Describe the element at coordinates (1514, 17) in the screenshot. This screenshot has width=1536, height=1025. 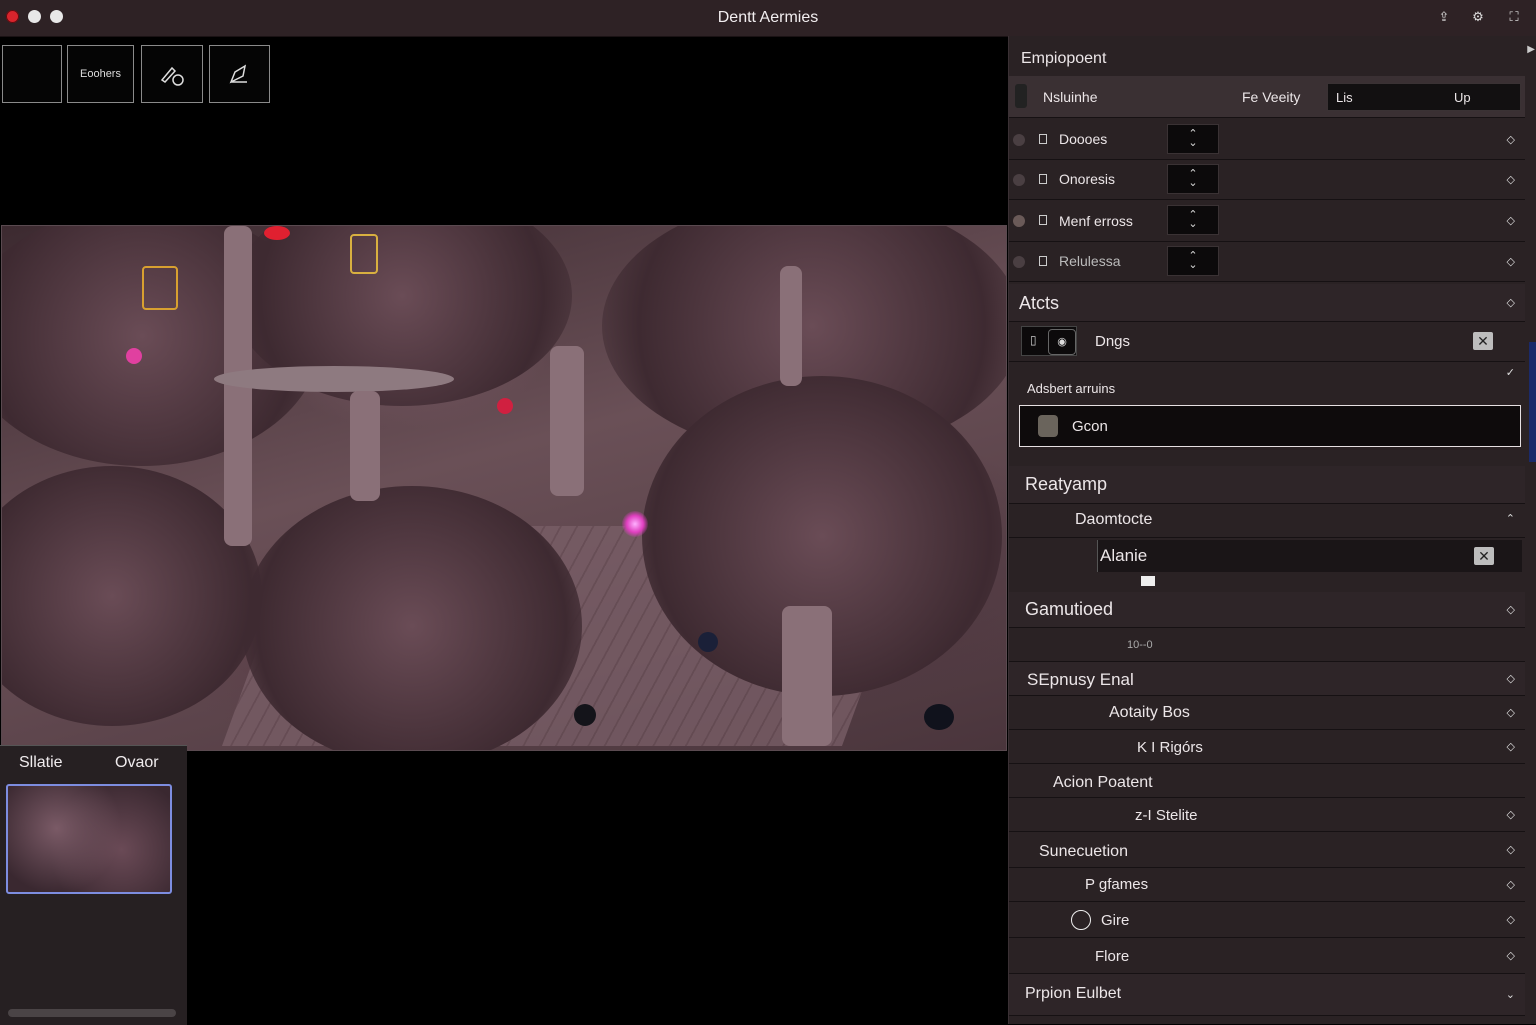
I see `fullscreen-icon: ⛶` at that location.